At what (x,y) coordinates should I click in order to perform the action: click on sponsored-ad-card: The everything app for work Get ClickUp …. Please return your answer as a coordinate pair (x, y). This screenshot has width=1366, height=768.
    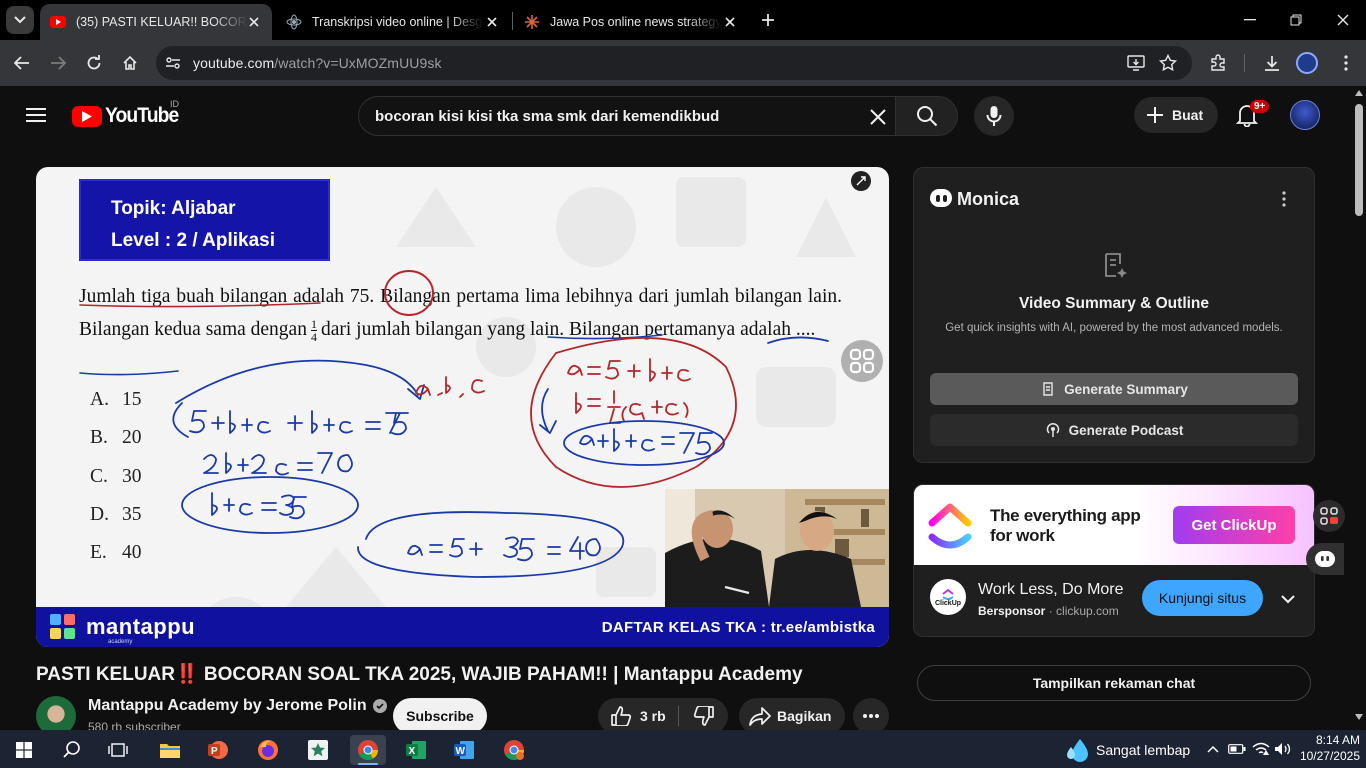
    Looking at the image, I should click on (1114, 560).